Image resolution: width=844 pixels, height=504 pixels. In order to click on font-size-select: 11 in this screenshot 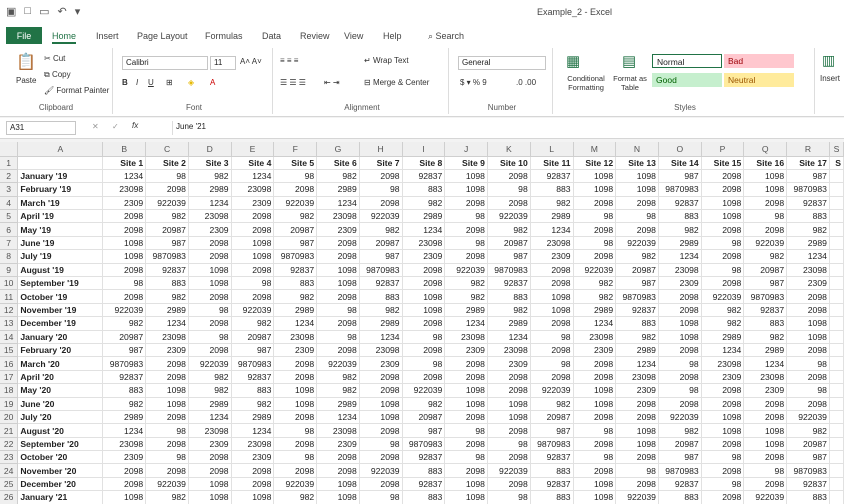, I will do `click(223, 63)`.